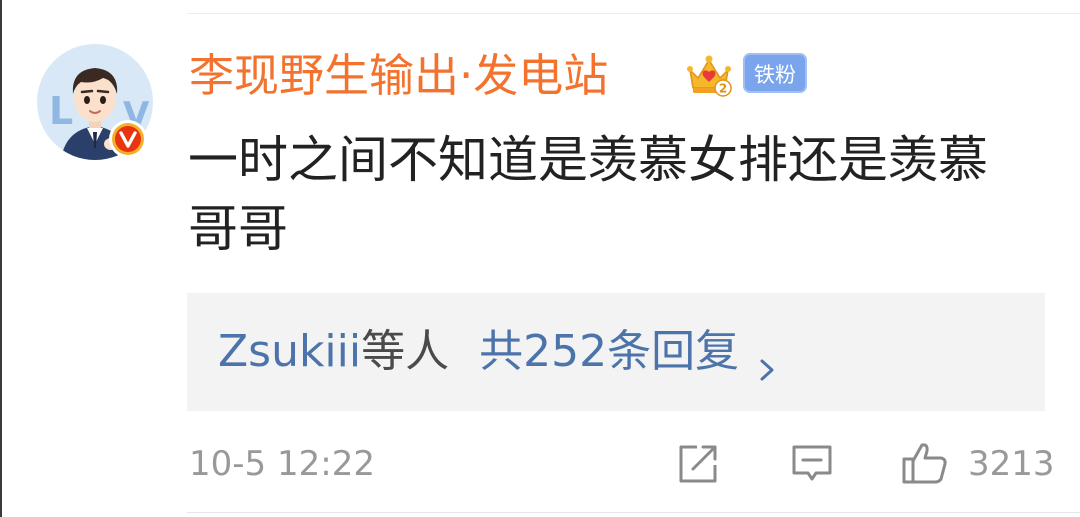  What do you see at coordinates (61, 111) in the screenshot?
I see `svg-text: L` at bounding box center [61, 111].